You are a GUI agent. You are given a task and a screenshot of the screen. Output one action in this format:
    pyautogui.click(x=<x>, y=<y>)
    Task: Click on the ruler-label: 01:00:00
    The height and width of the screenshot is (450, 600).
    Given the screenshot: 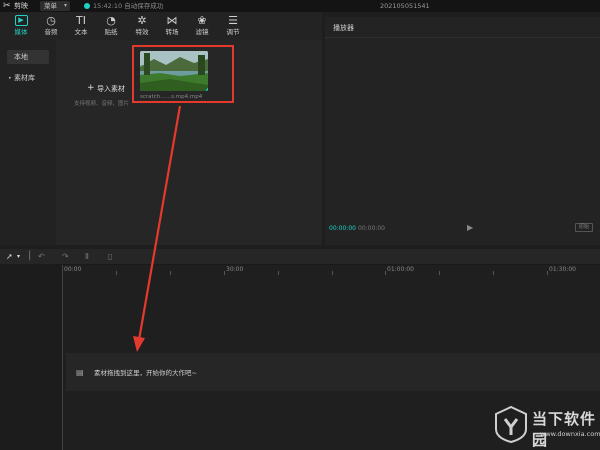 What is the action you would take?
    pyautogui.click(x=400, y=269)
    